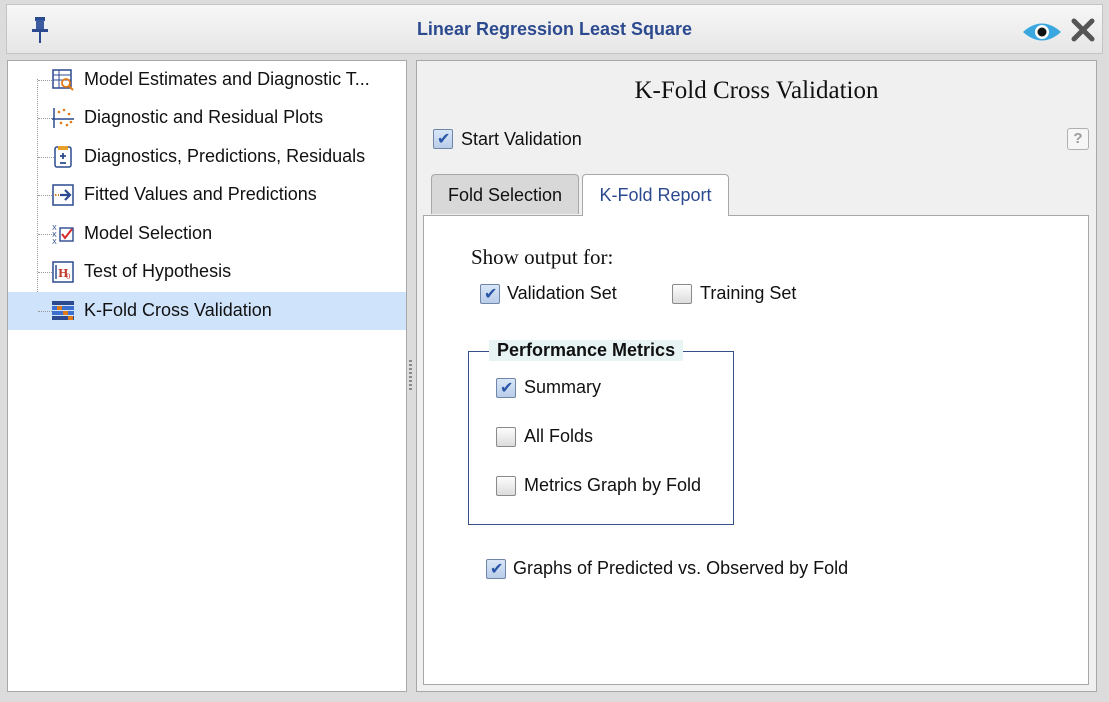 This screenshot has height=702, width=1109. What do you see at coordinates (563, 387) in the screenshot?
I see `summary-label: Summary` at bounding box center [563, 387].